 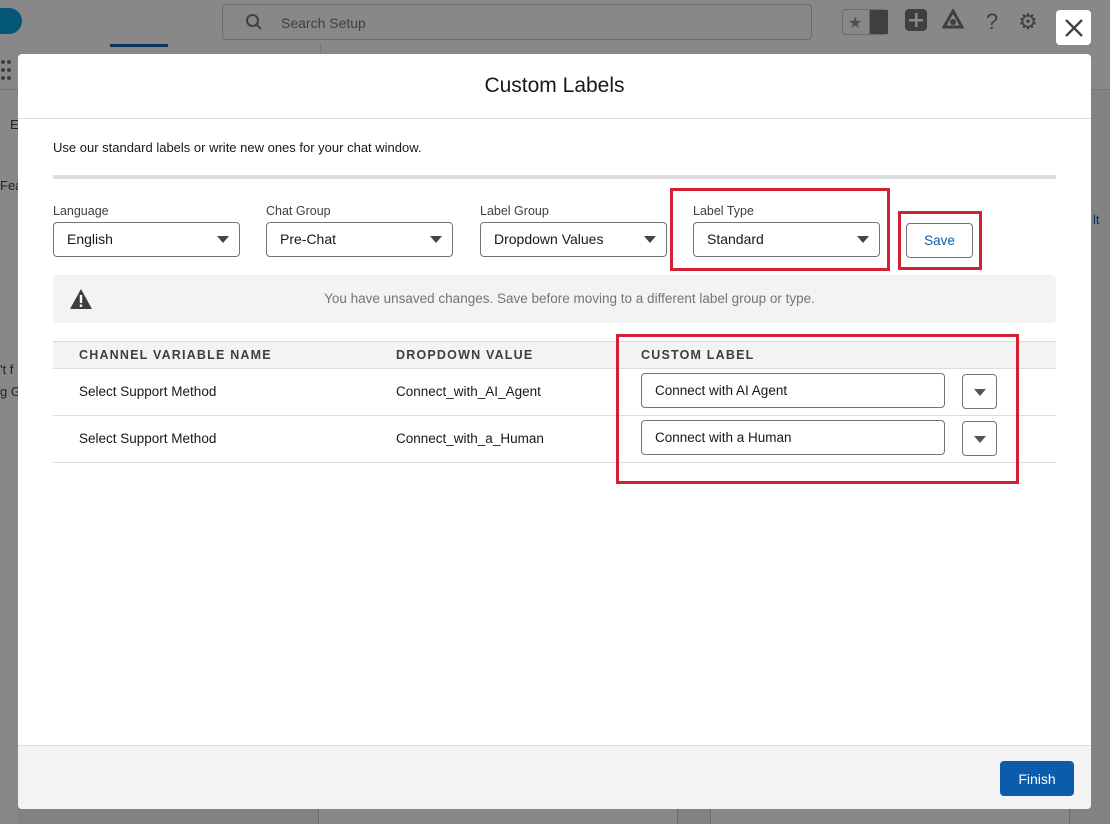 What do you see at coordinates (793, 437) in the screenshot?
I see `custom-label-input: Connect with a Human` at bounding box center [793, 437].